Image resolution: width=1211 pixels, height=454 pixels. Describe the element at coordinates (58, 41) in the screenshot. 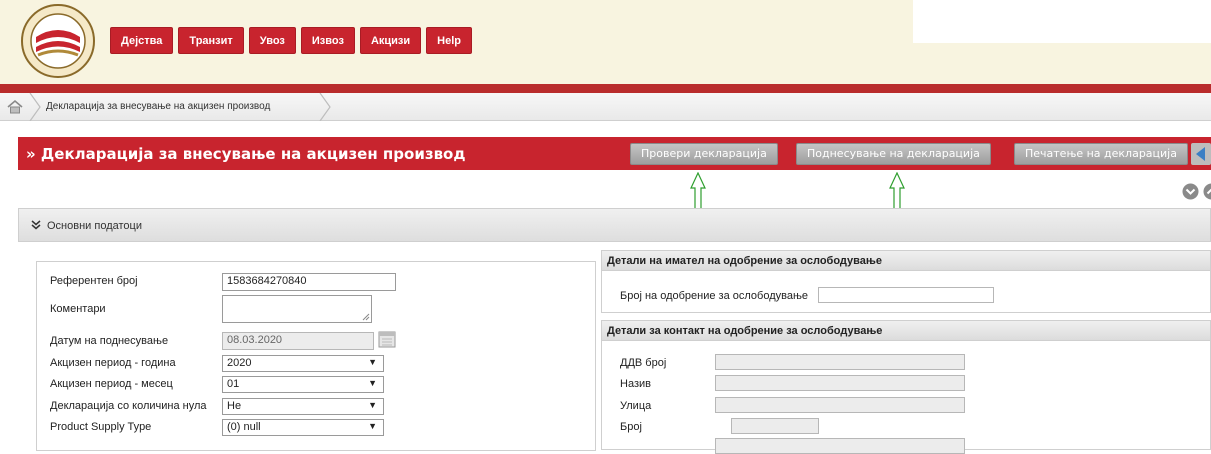

I see `customs-logo-icon` at that location.